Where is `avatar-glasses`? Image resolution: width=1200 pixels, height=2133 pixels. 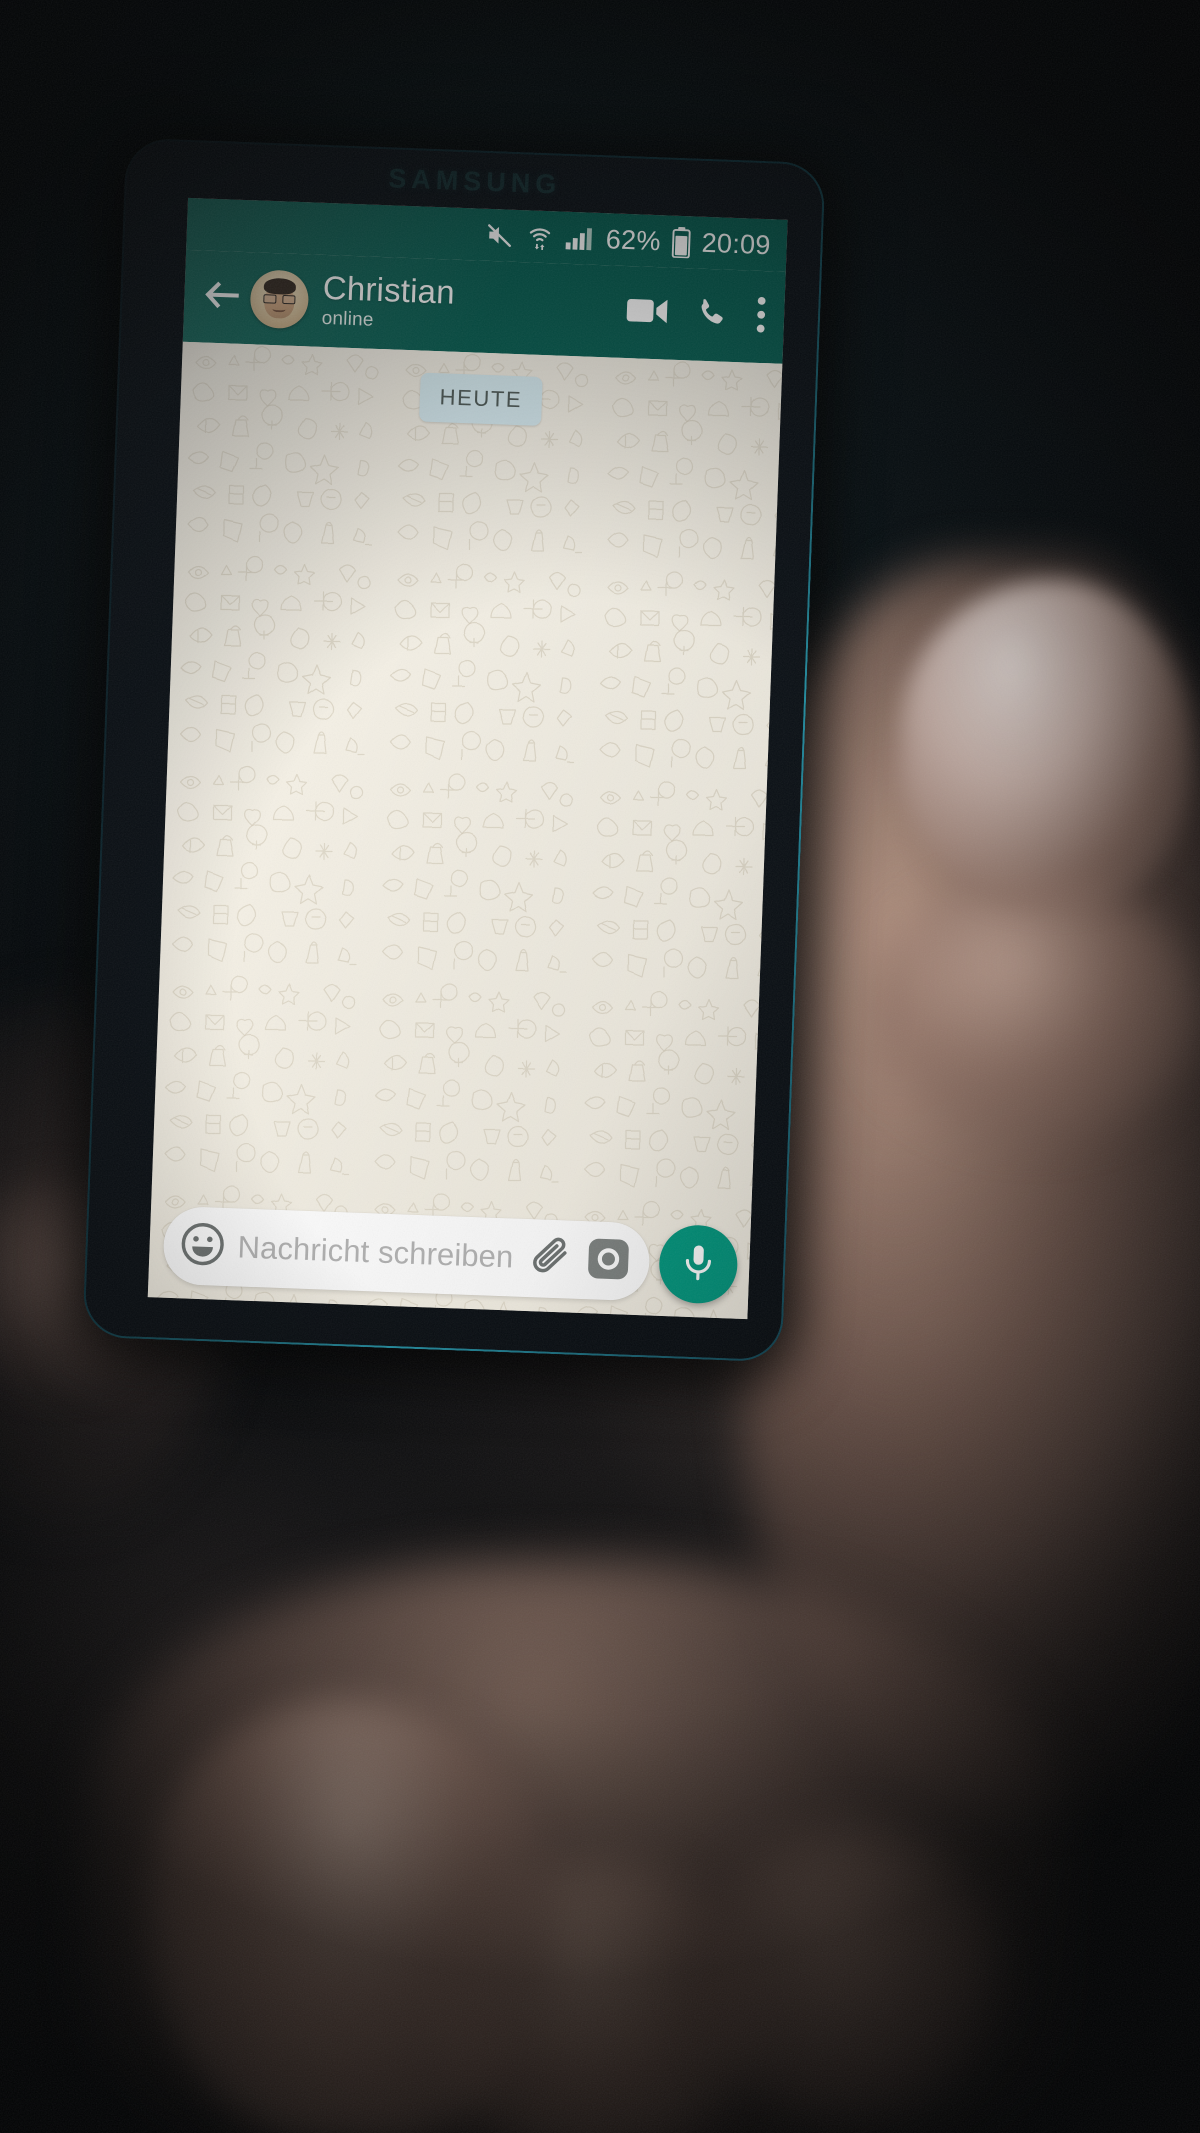 avatar-glasses is located at coordinates (279, 299).